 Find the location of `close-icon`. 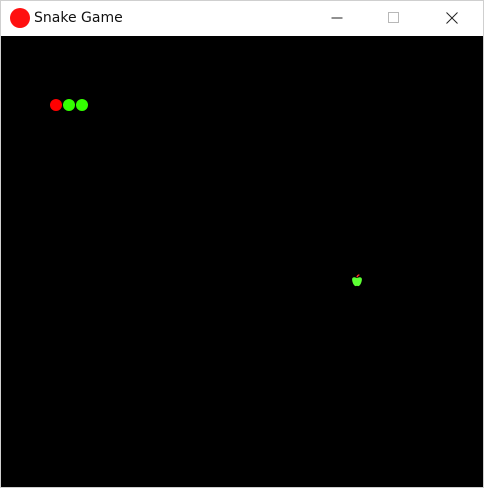

close-icon is located at coordinates (452, 18).